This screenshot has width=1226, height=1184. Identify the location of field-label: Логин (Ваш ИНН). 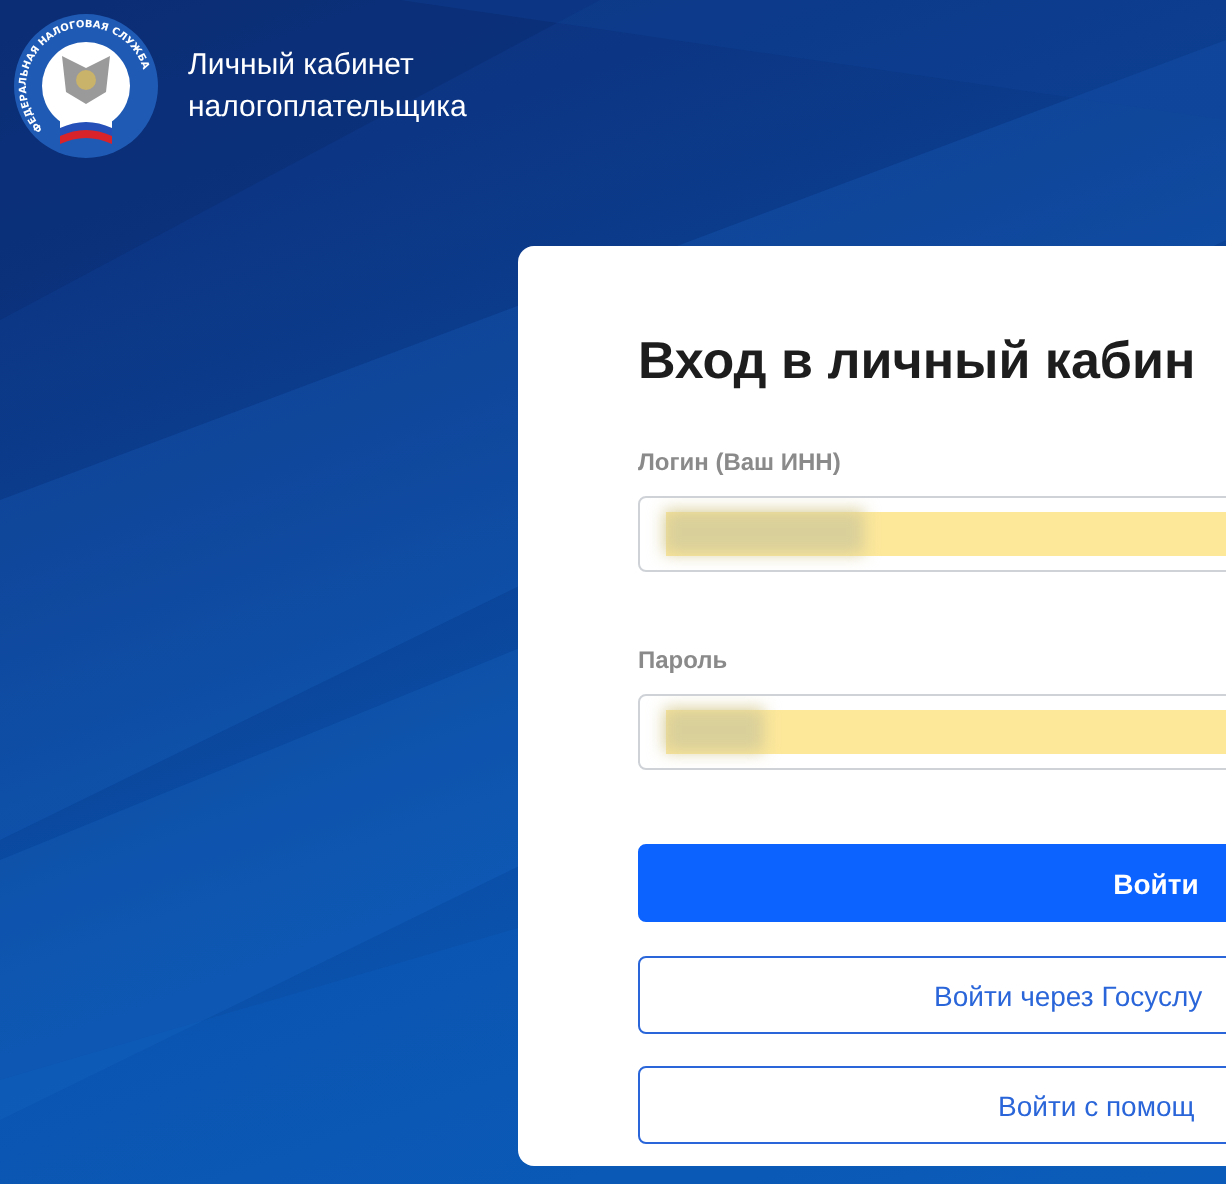
(740, 462).